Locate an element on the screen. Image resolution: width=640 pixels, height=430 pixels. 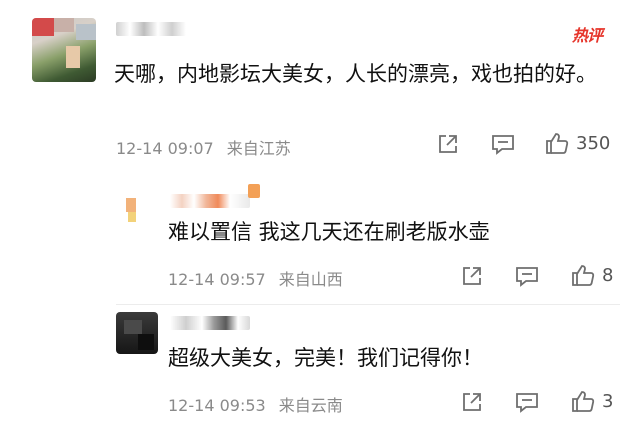
comment-location: 来自云南 is located at coordinates (310, 405).